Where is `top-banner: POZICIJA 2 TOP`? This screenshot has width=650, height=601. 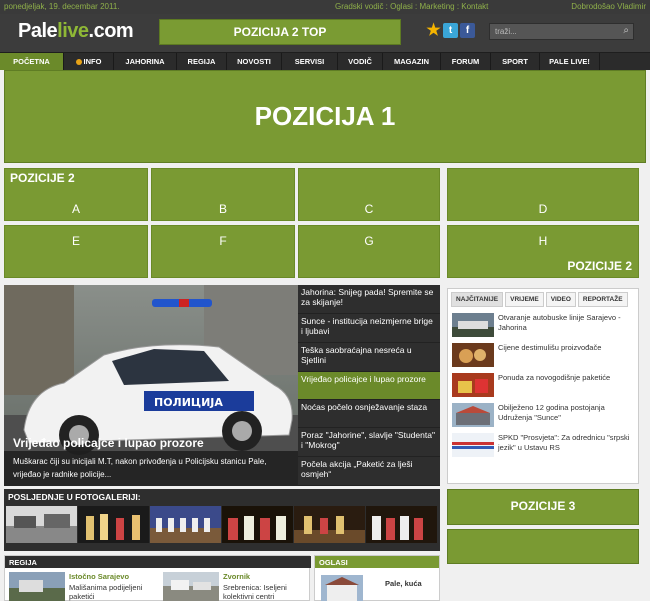 top-banner: POZICIJA 2 TOP is located at coordinates (280, 32).